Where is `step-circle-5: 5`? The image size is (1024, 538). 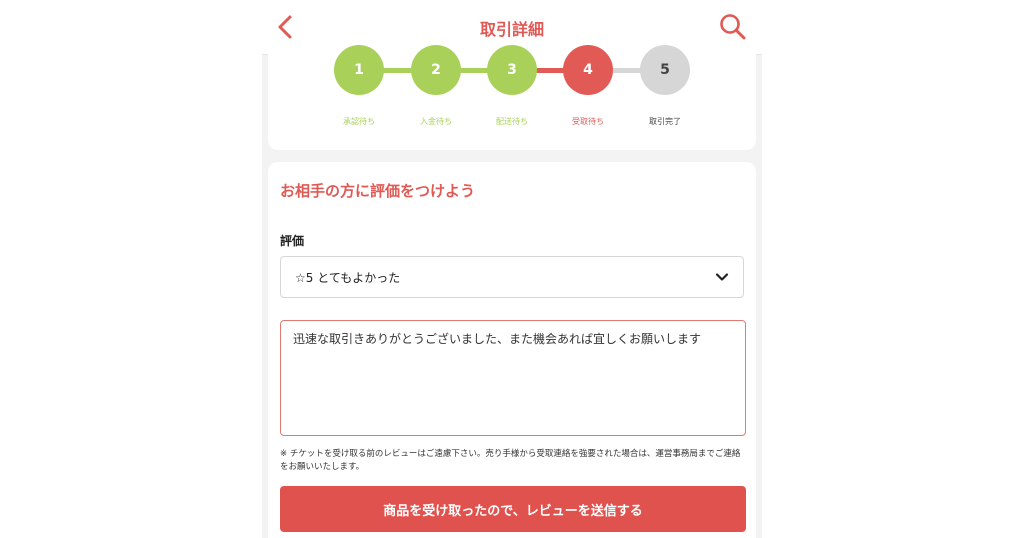 step-circle-5: 5 is located at coordinates (665, 70).